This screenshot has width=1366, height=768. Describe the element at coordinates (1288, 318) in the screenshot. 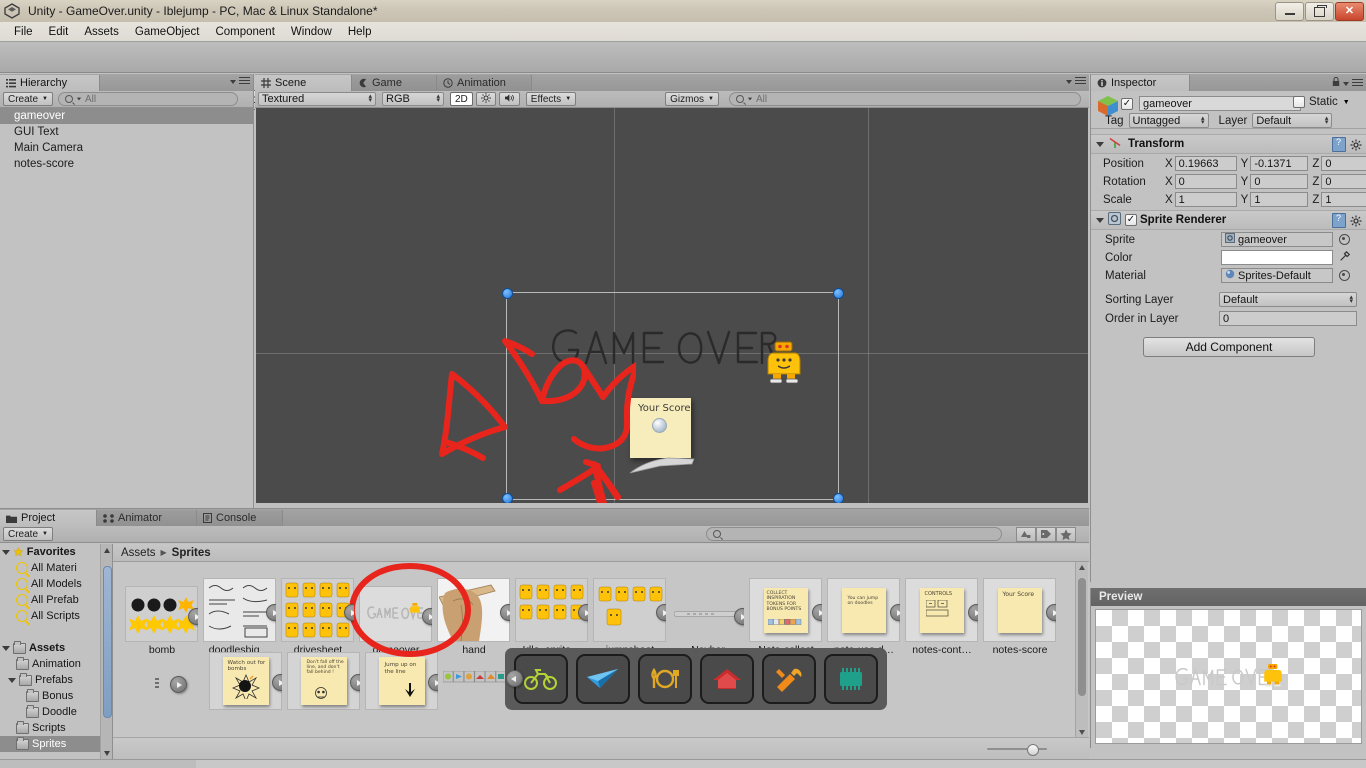

I see `order-in-layer-input: 0` at that location.